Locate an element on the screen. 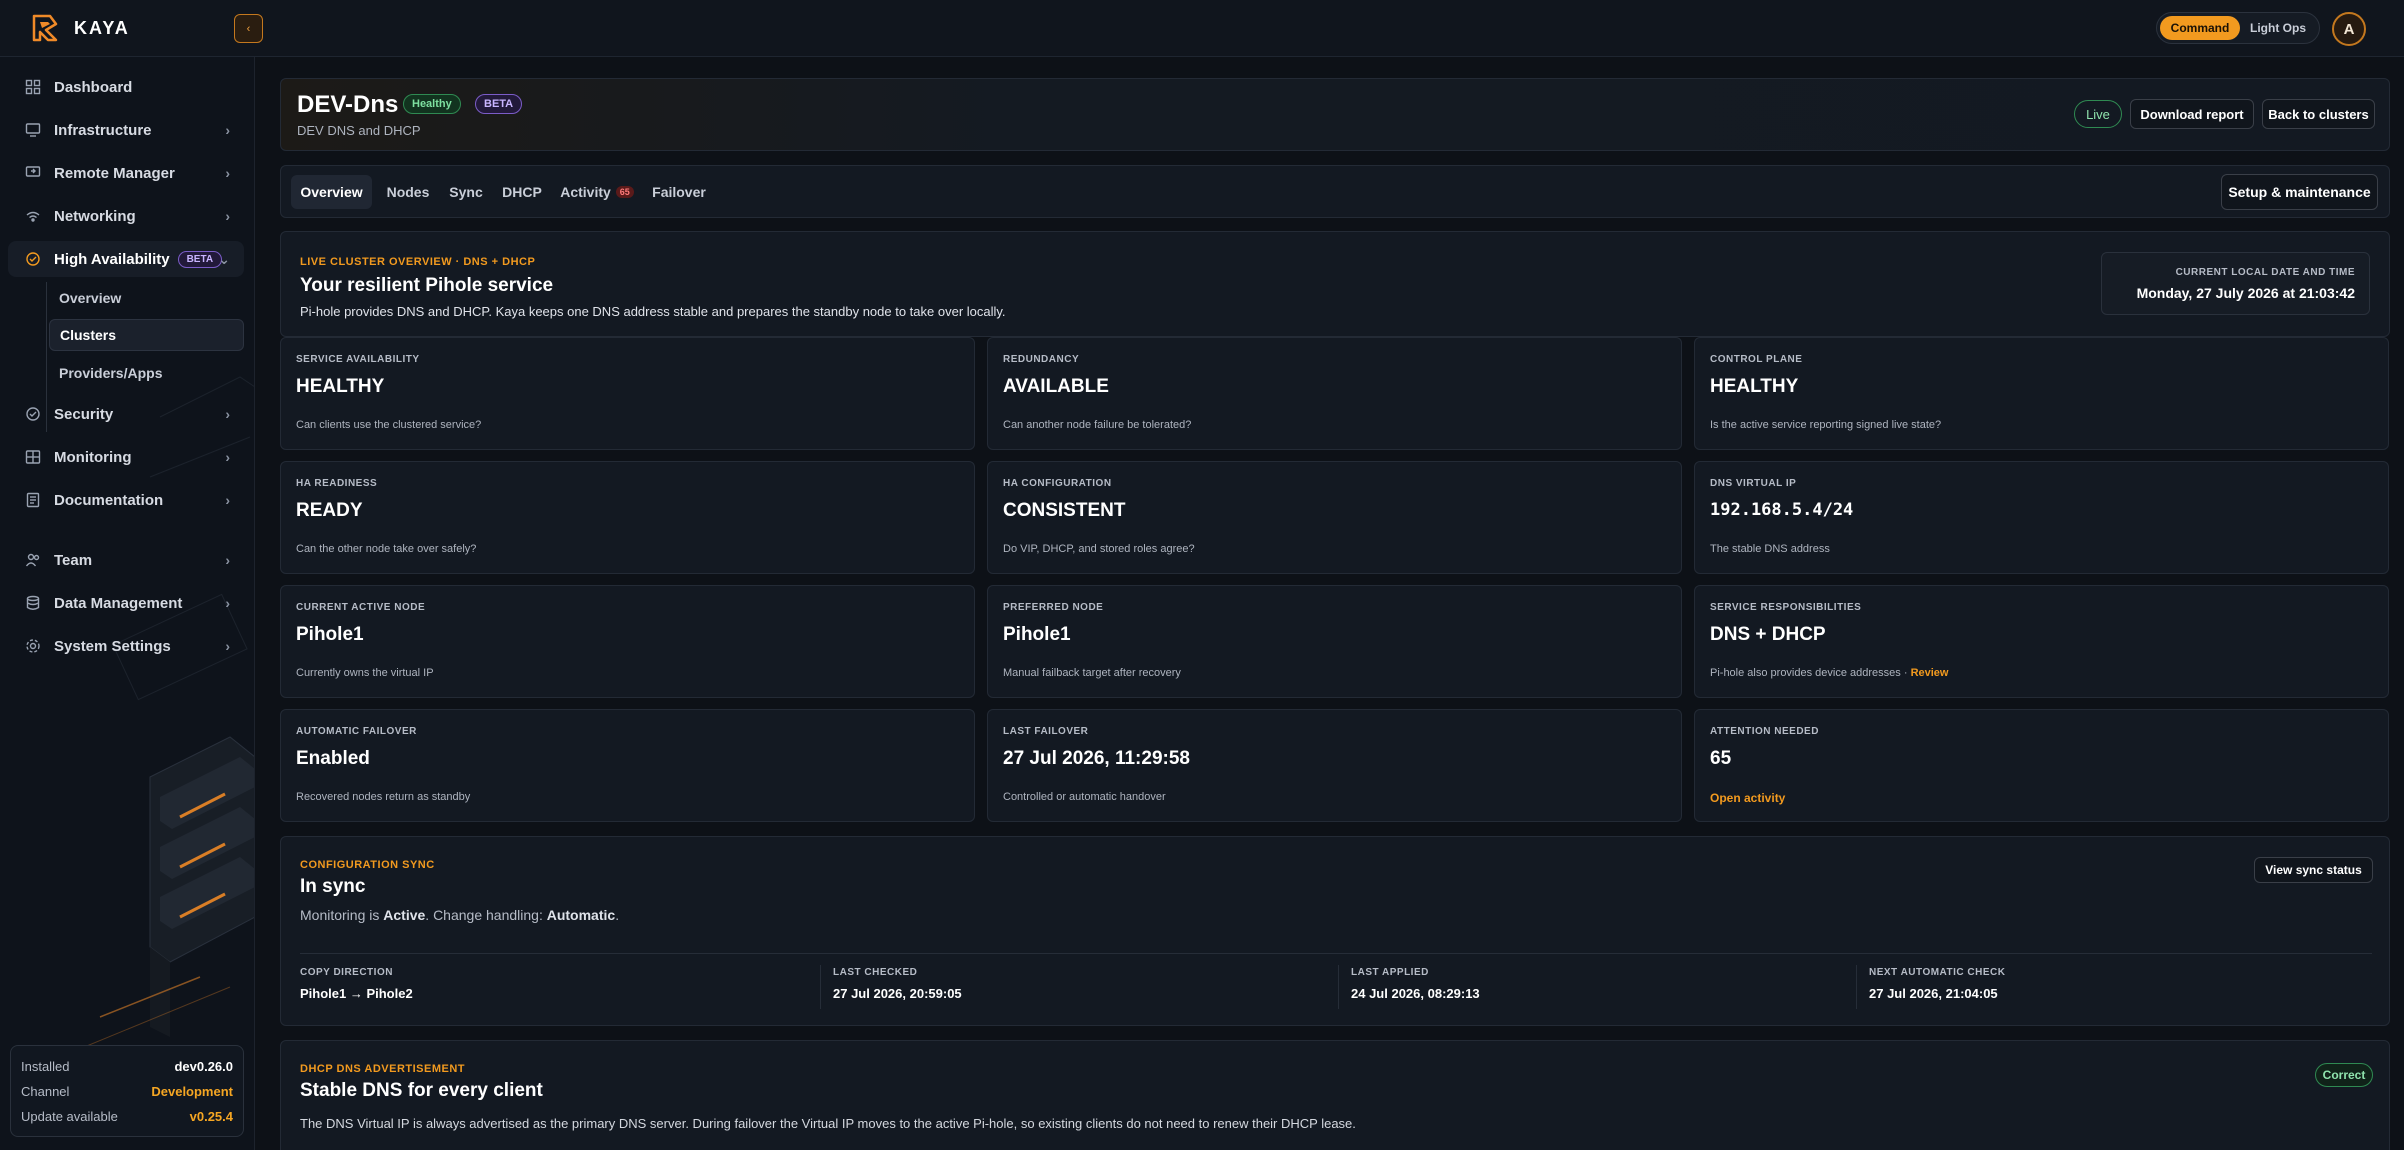  sync-eyebrow: CONFIGURATION SYNC is located at coordinates (367, 865).